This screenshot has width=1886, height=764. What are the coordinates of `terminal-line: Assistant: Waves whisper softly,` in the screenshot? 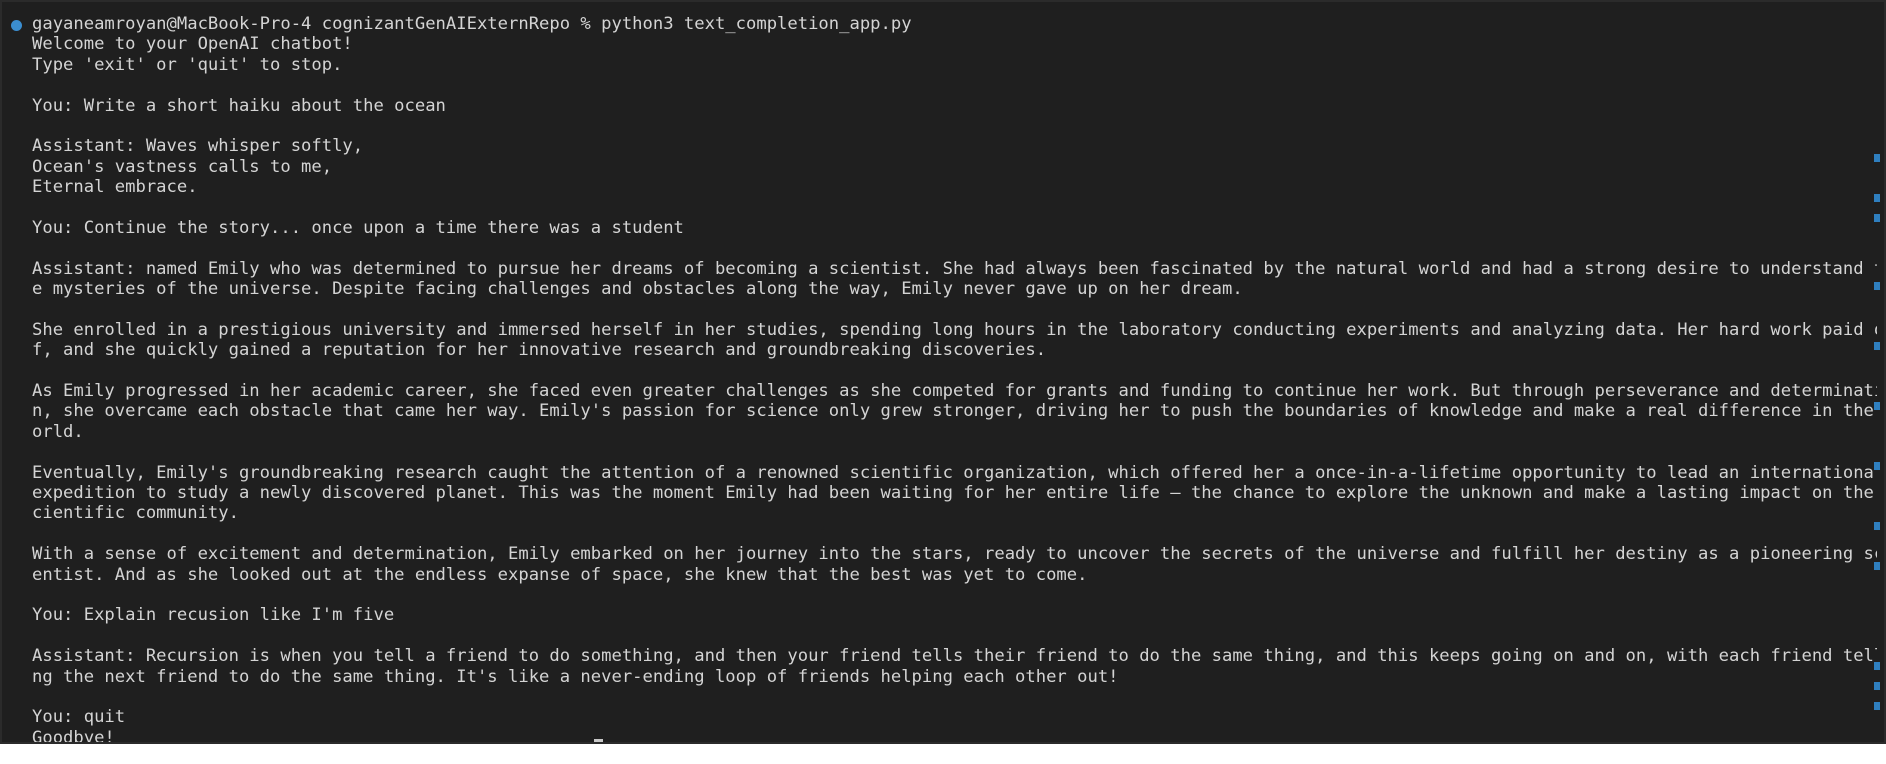 It's located at (198, 146).